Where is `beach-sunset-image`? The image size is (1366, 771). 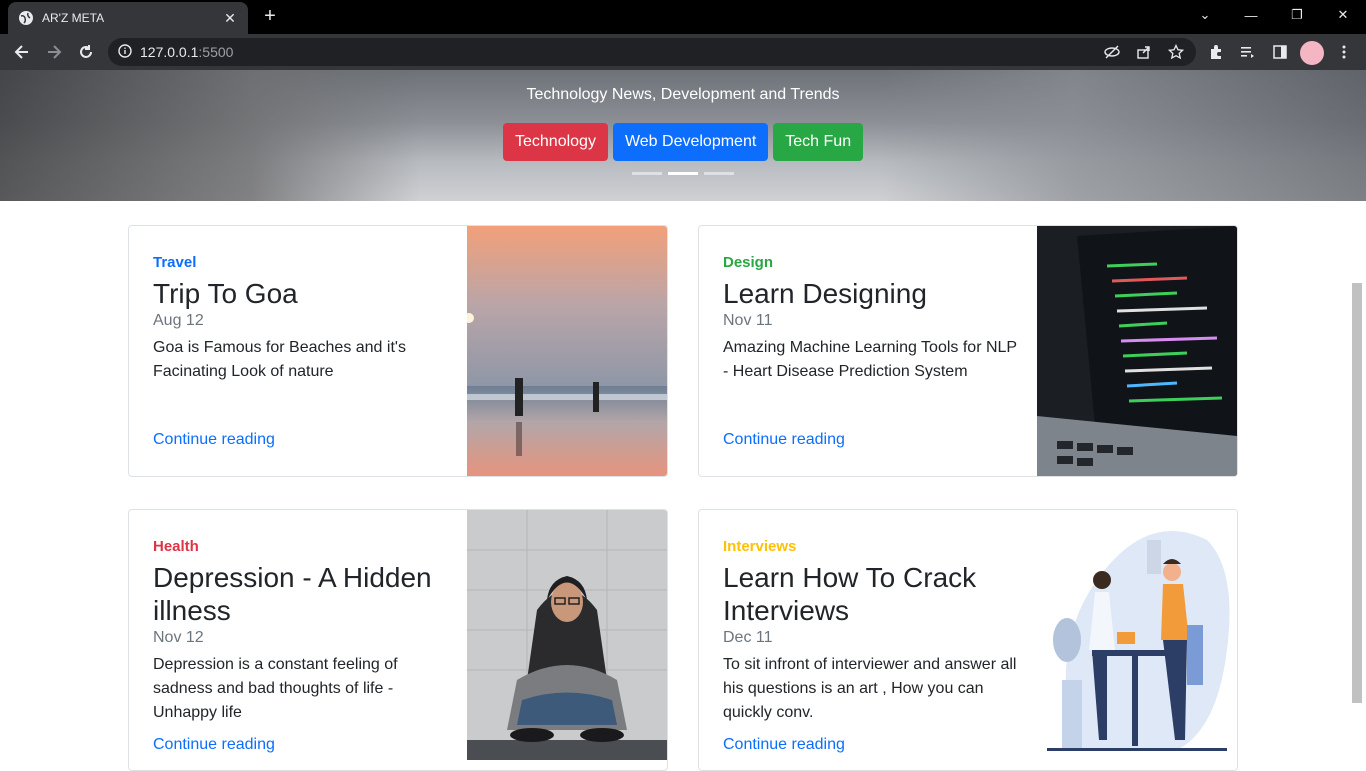
beach-sunset-image is located at coordinates (567, 351).